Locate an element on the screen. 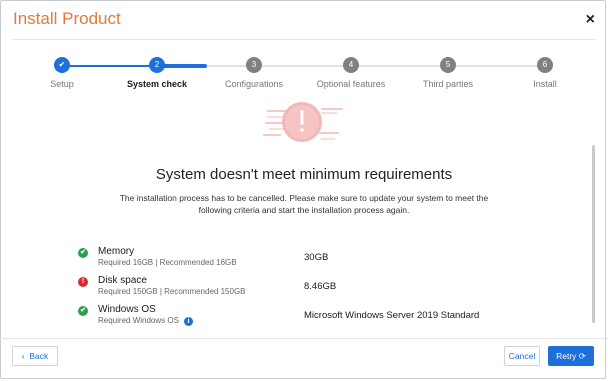  header-divider is located at coordinates (304, 39).